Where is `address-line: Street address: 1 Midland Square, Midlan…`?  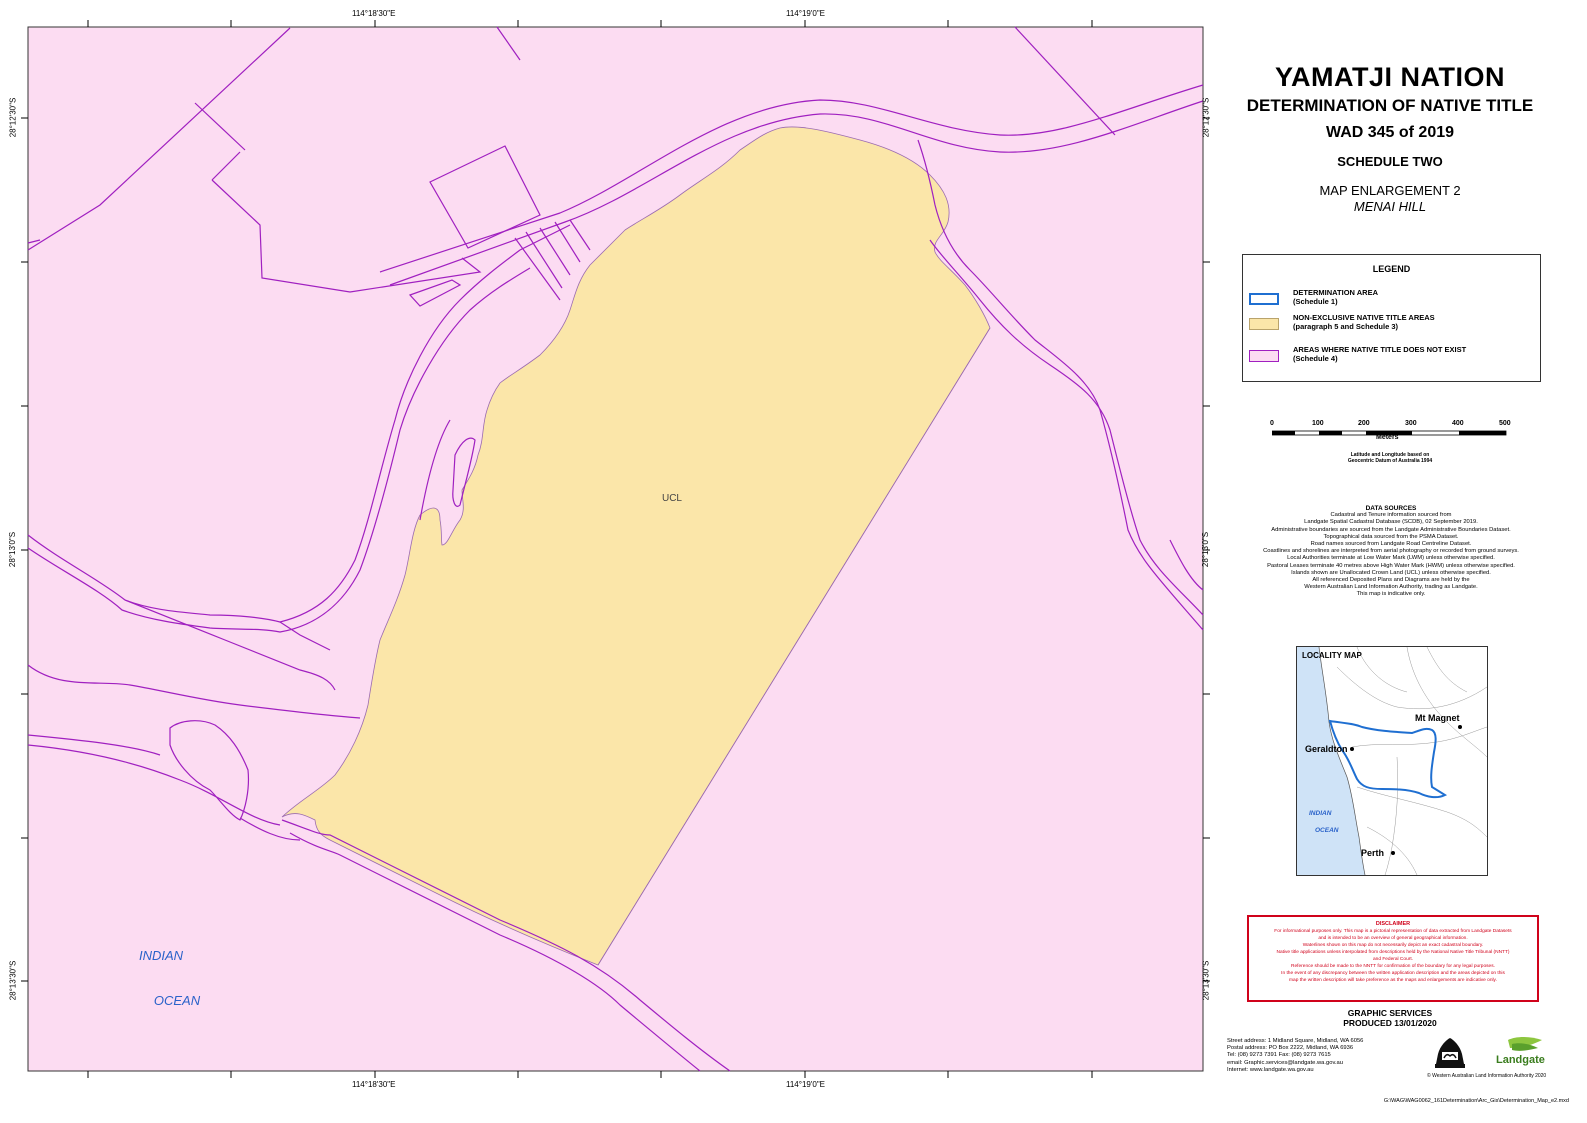
address-line: Street address: 1 Midland Square, Midlan… is located at coordinates (1295, 1041).